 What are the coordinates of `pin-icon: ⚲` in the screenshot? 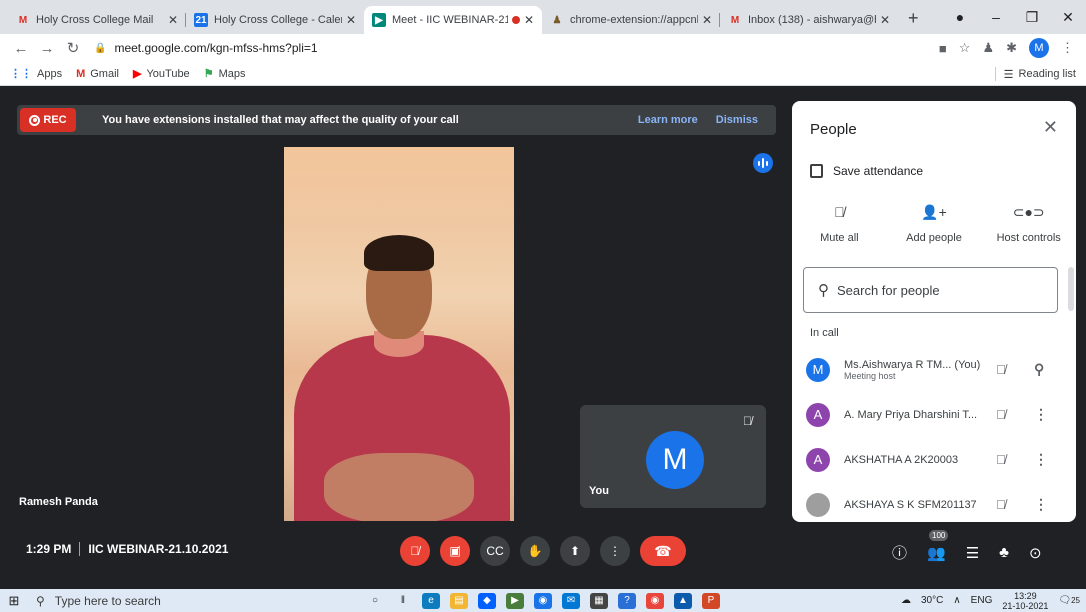 It's located at (1039, 369).